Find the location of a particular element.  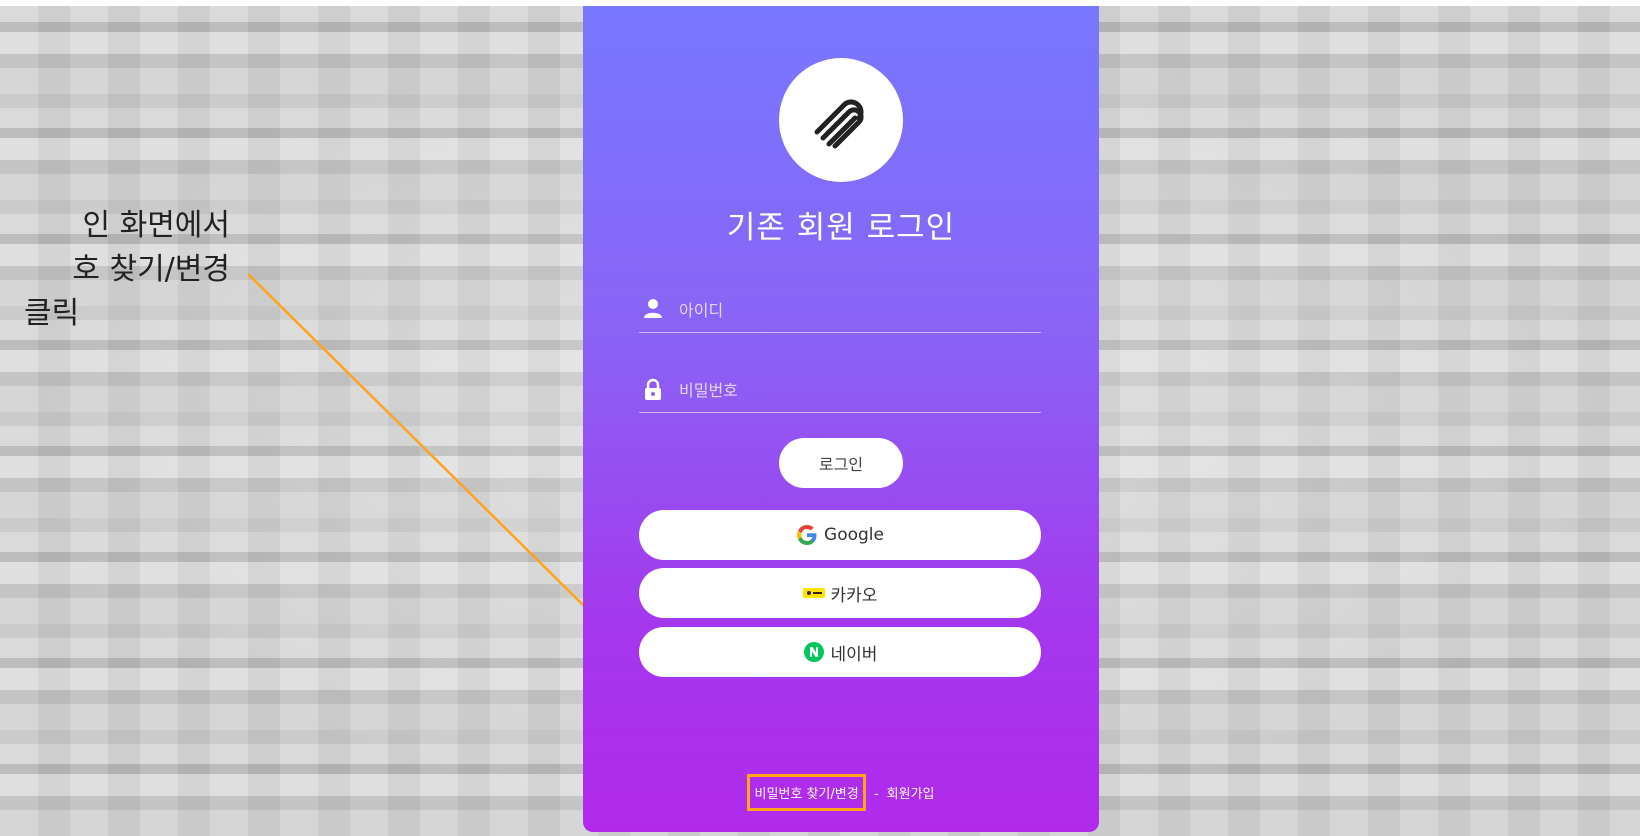

kakao-login-button: 카카오 is located at coordinates (840, 593).